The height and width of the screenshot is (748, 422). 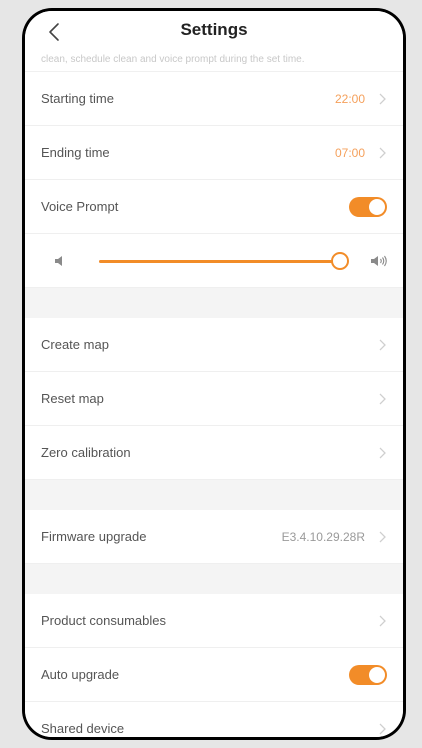 I want to click on page-title: Settings, so click(x=214, y=29).